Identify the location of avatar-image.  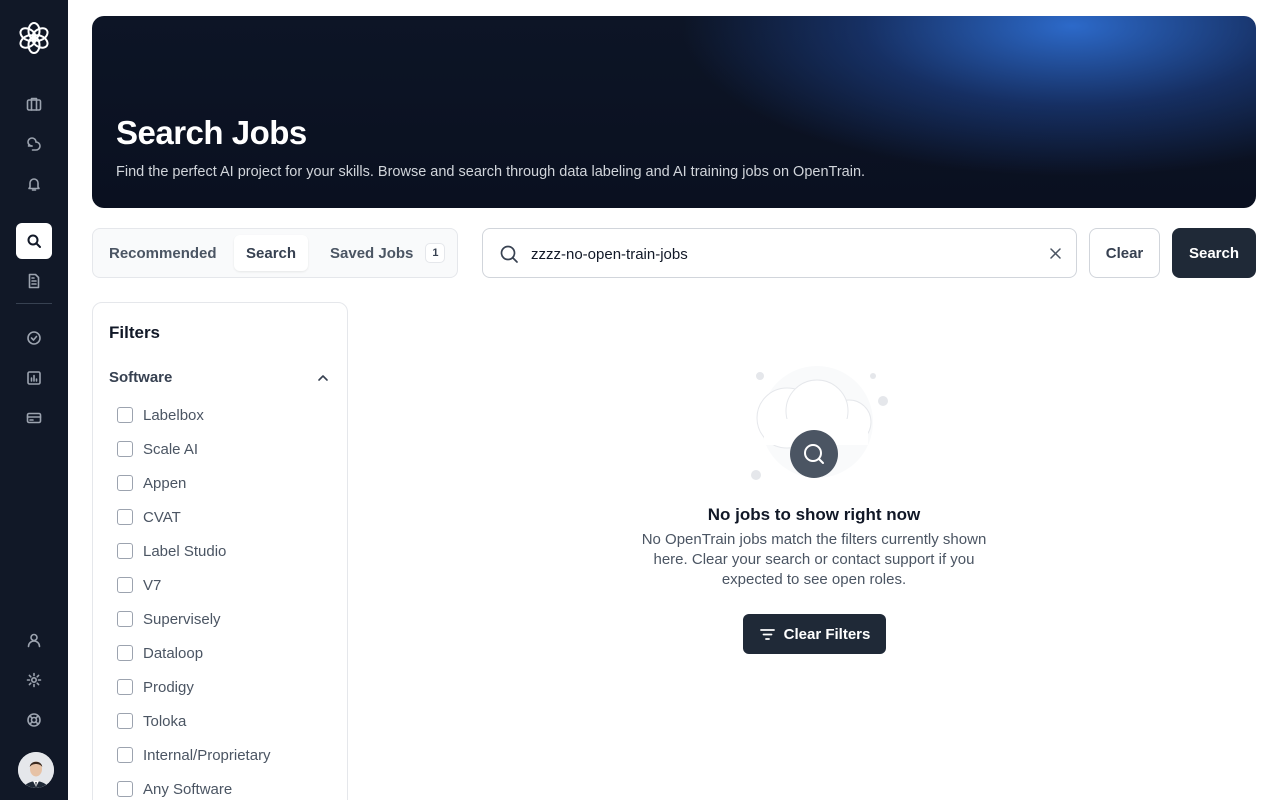
(36, 770).